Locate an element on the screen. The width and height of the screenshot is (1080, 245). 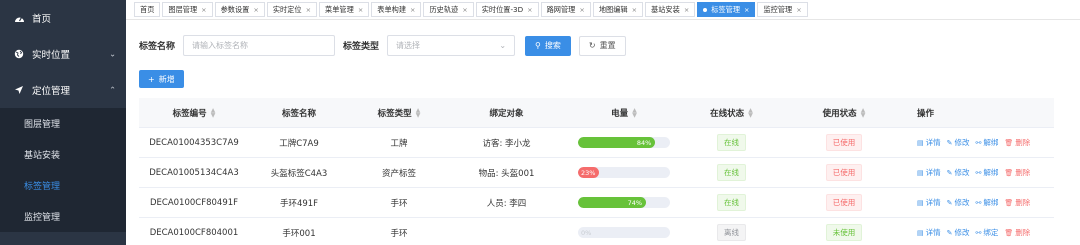
battery-bar: 74% is located at coordinates (624, 202).